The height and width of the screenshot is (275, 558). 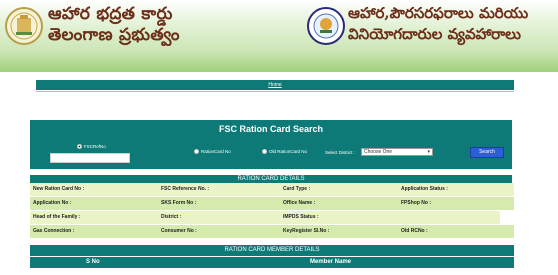 What do you see at coordinates (299, 203) in the screenshot?
I see `table-cell: Office Name :` at bounding box center [299, 203].